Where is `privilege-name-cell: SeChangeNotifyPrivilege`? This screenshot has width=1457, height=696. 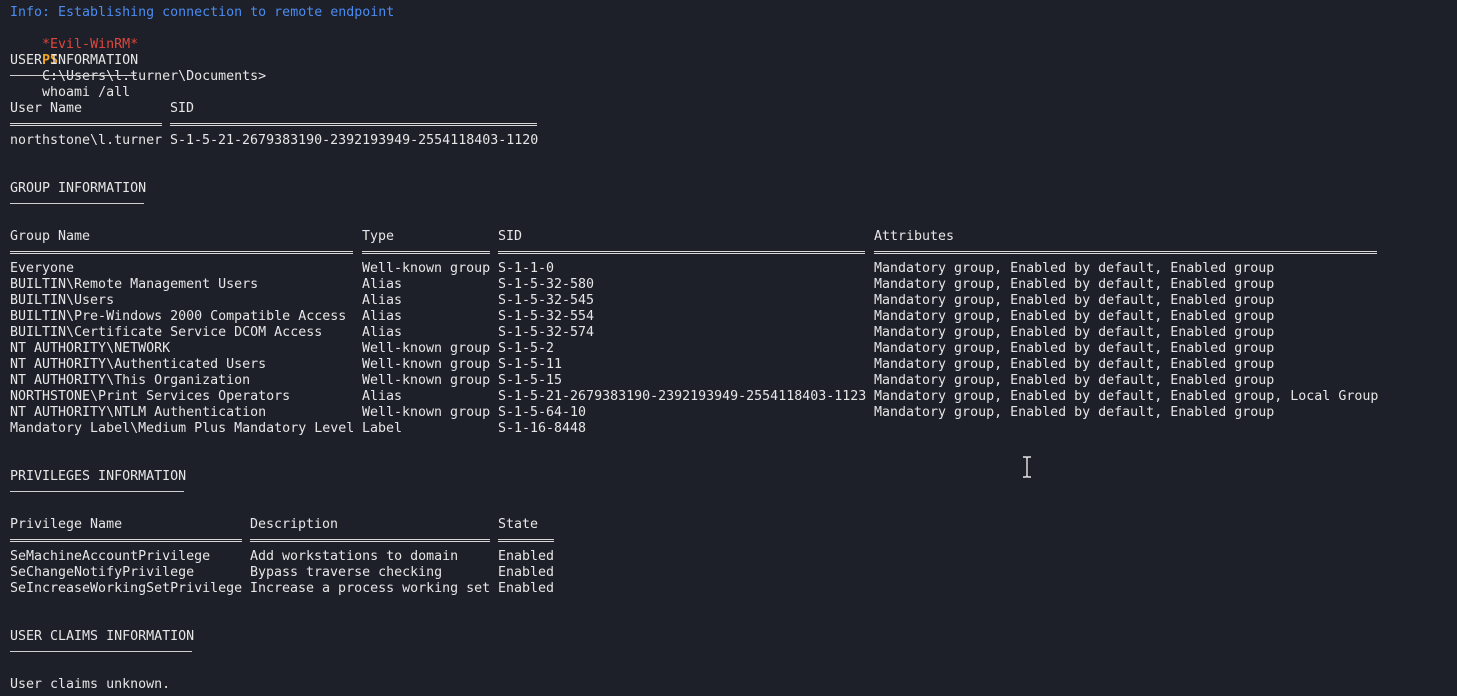 privilege-name-cell: SeChangeNotifyPrivilege is located at coordinates (102, 572).